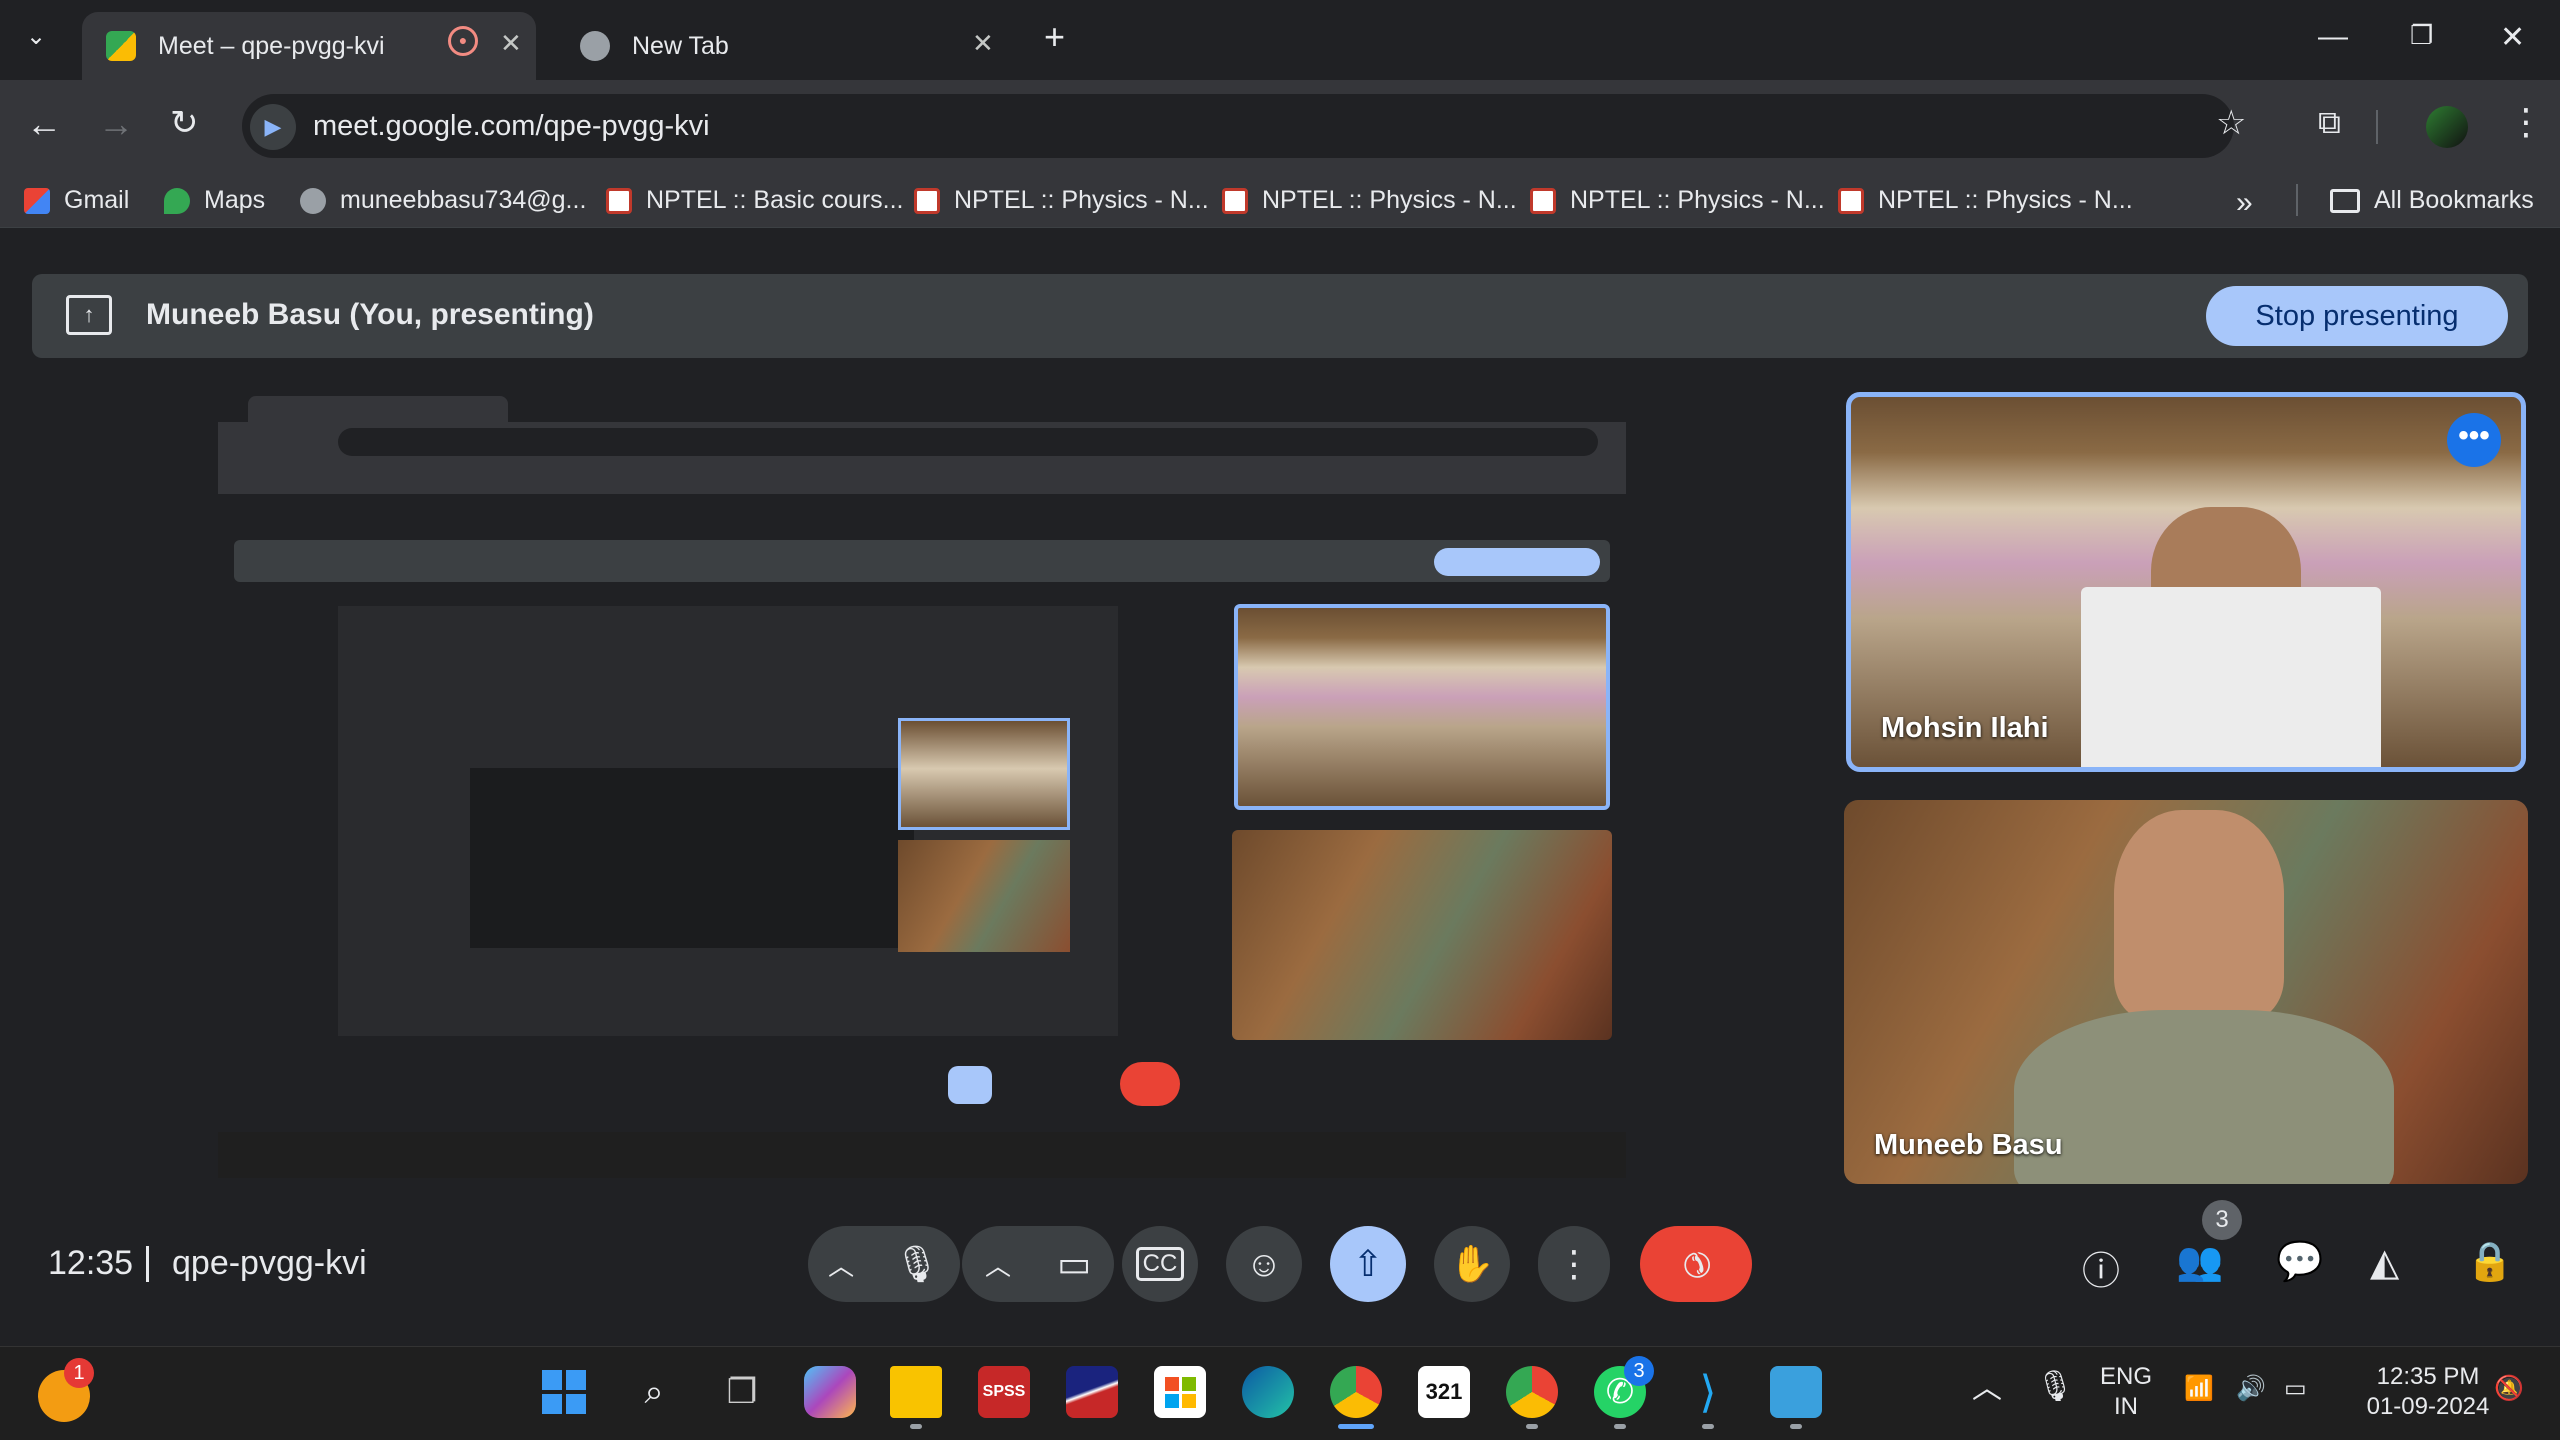 Image resolution: width=2560 pixels, height=1440 pixels. I want to click on bookmarks-divider, so click(2297, 200).